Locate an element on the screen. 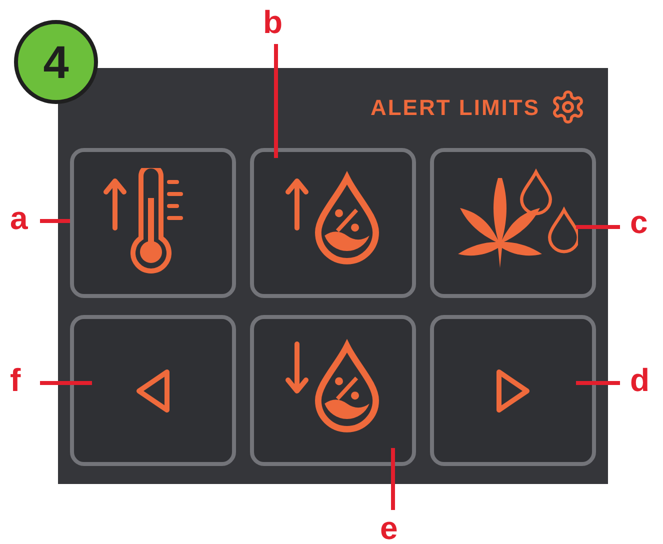 The image size is (663, 544). screen-title: ALERT LIMITS is located at coordinates (455, 108).